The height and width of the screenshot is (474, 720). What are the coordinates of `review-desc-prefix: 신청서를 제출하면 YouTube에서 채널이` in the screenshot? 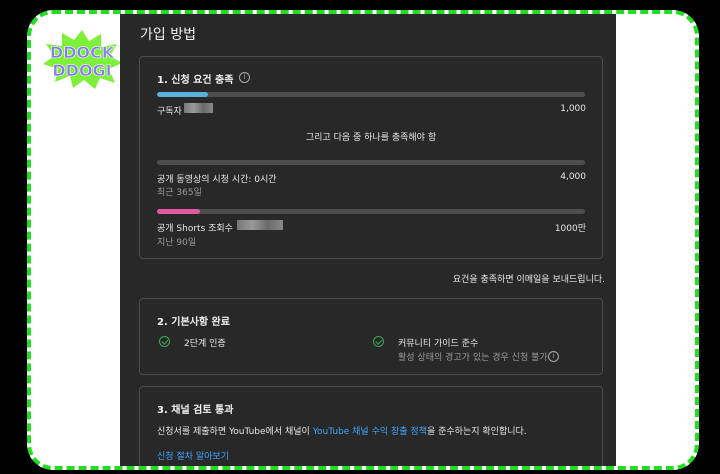 It's located at (235, 432).